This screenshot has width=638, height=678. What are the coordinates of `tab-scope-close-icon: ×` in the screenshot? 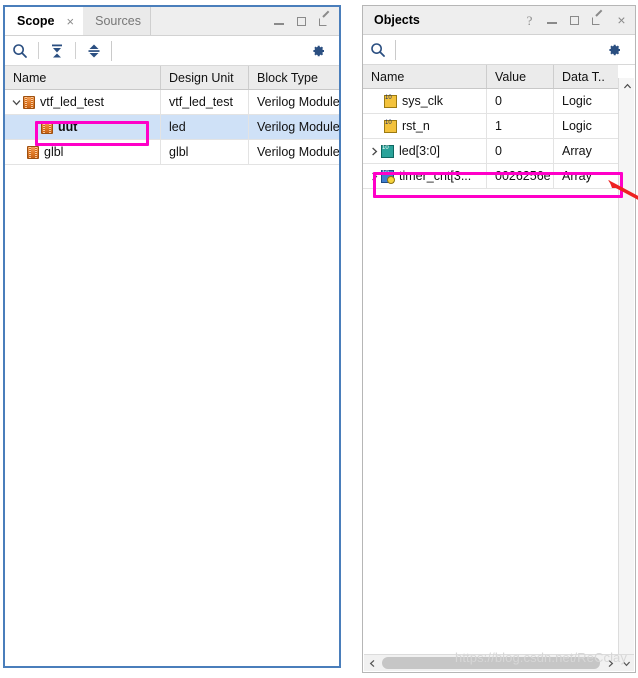 It's located at (71, 21).